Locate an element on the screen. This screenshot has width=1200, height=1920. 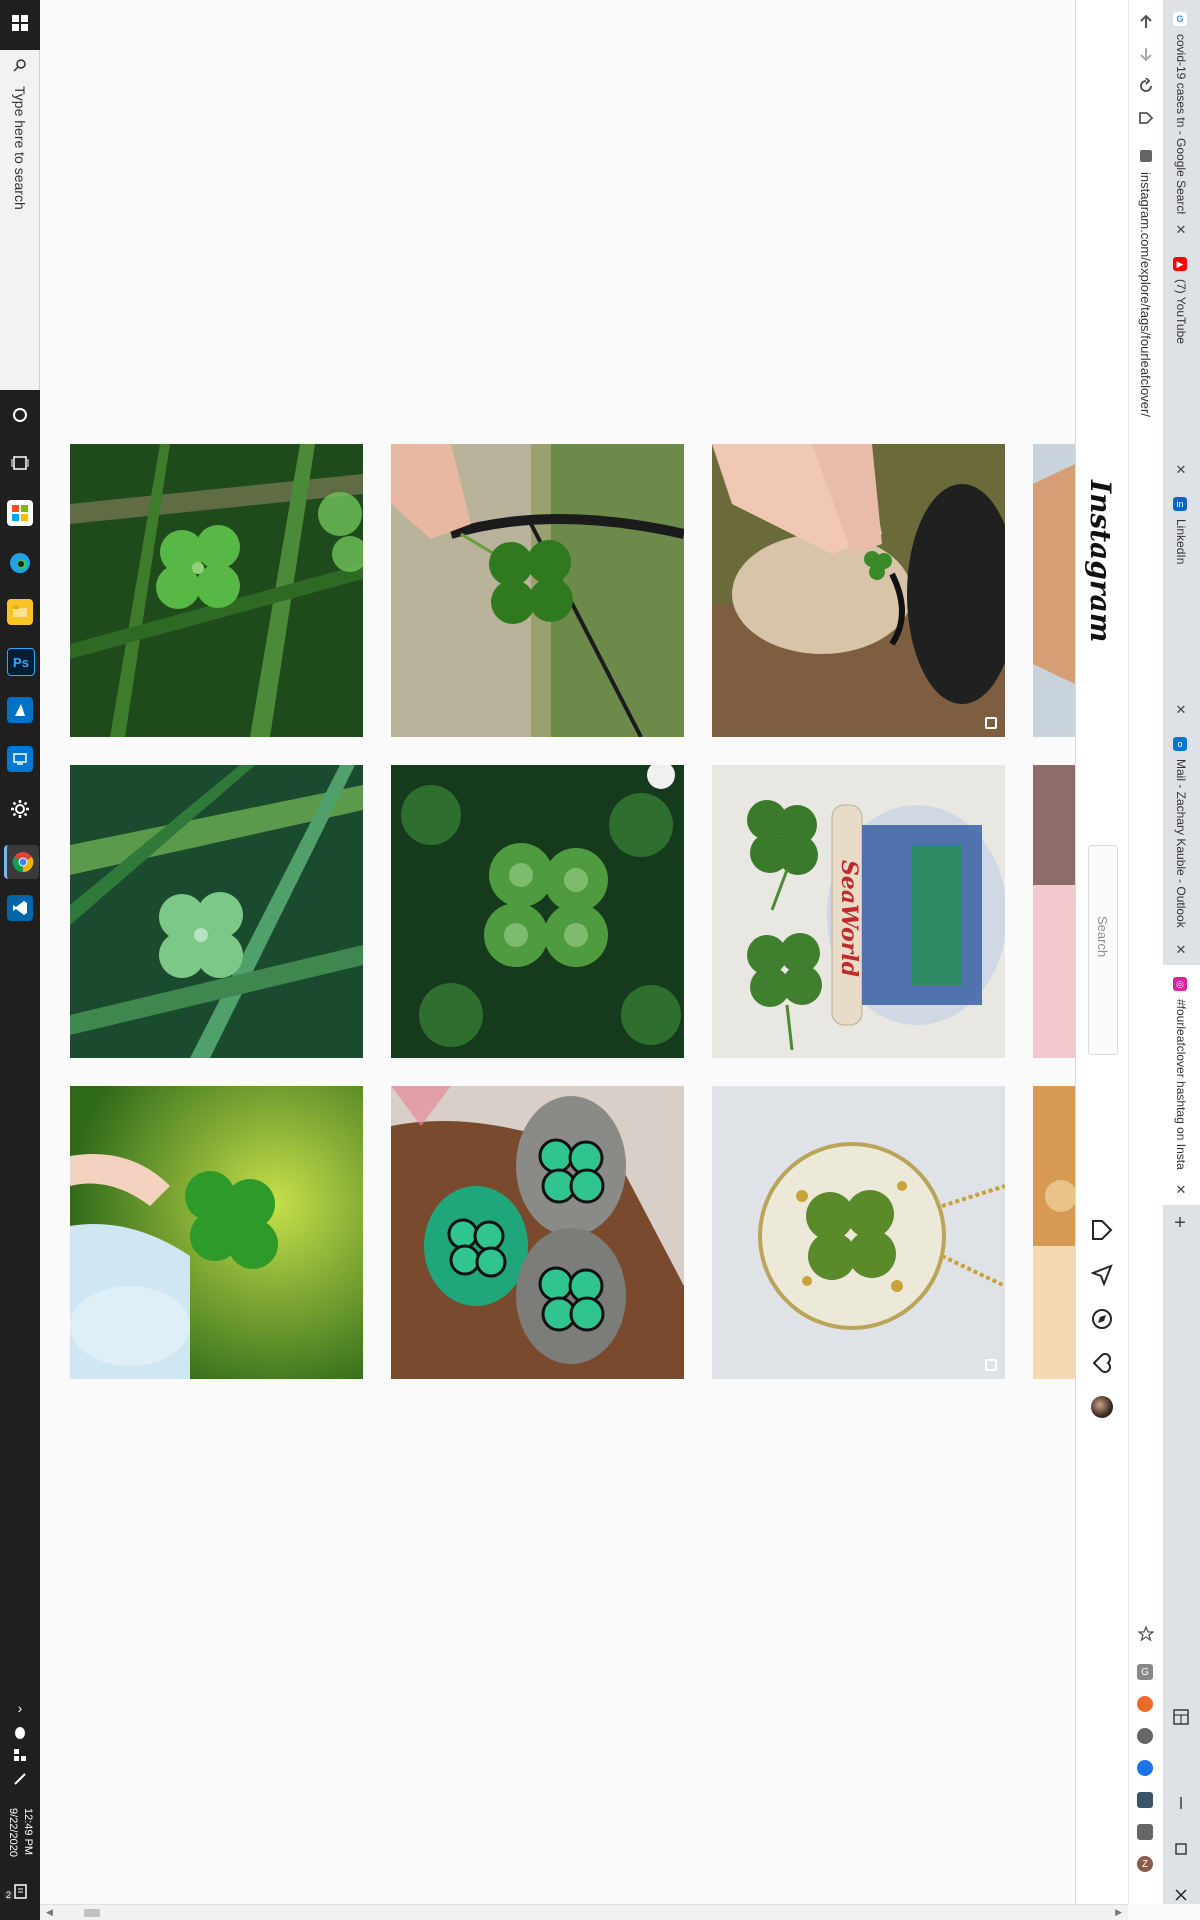
taskbar-time: 12:49 PM is located at coordinates (28, 1832).